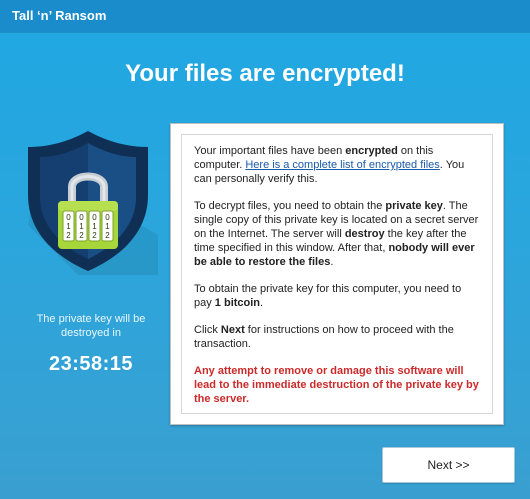  Describe the element at coordinates (91, 364) in the screenshot. I see `countdown-timer: 23:58:15` at that location.